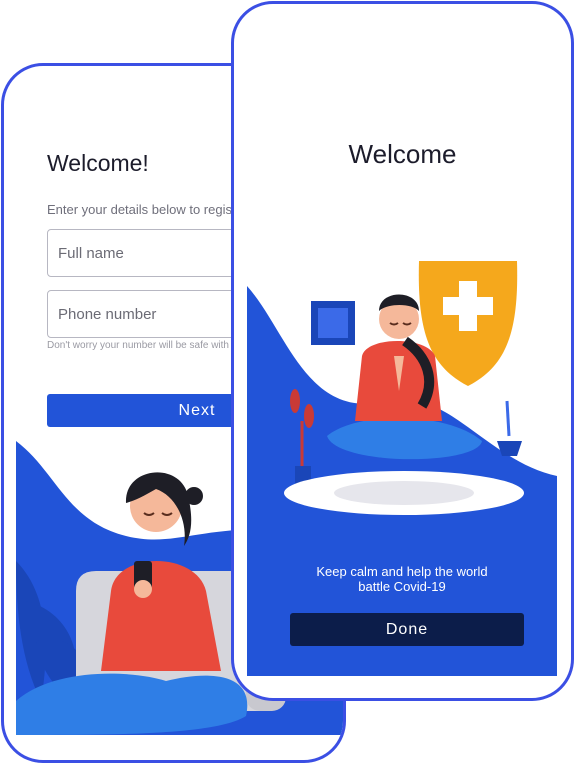 This screenshot has height=766, width=574. I want to click on registration-title: Welcome!, so click(98, 163).